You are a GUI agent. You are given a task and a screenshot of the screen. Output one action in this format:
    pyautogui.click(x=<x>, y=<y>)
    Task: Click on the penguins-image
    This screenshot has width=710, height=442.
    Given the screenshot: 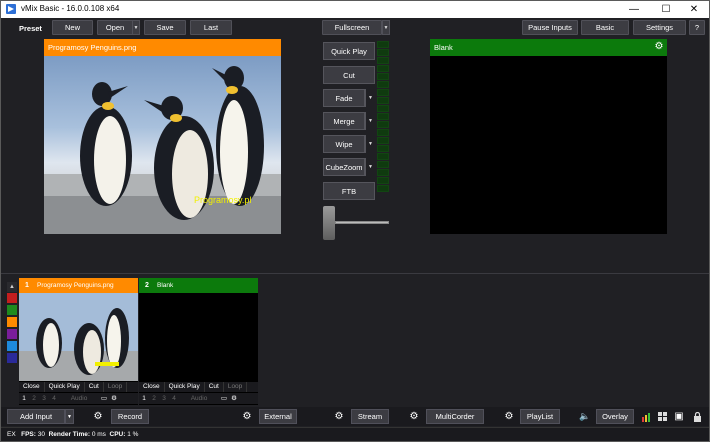 What is the action you would take?
    pyautogui.click(x=162, y=150)
    